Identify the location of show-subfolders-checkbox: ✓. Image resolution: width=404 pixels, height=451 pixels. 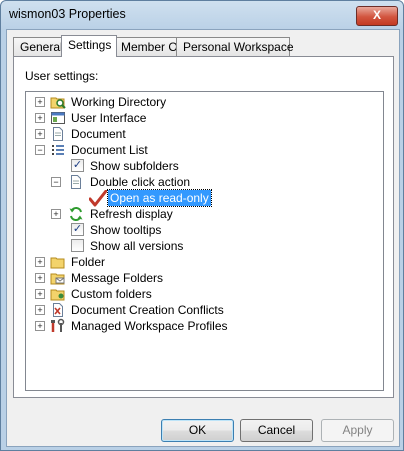
(77, 165).